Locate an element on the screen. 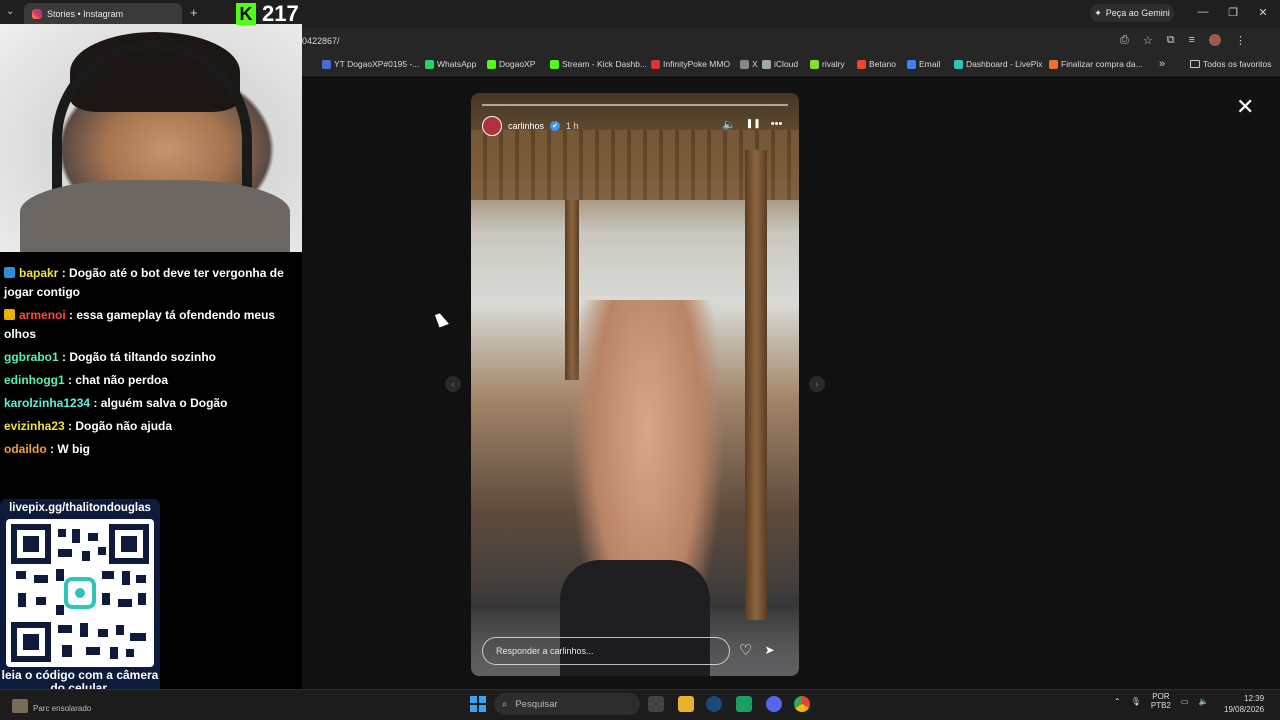 The width and height of the screenshot is (1280, 720). bookmark-item: iCloud is located at coordinates (780, 64).